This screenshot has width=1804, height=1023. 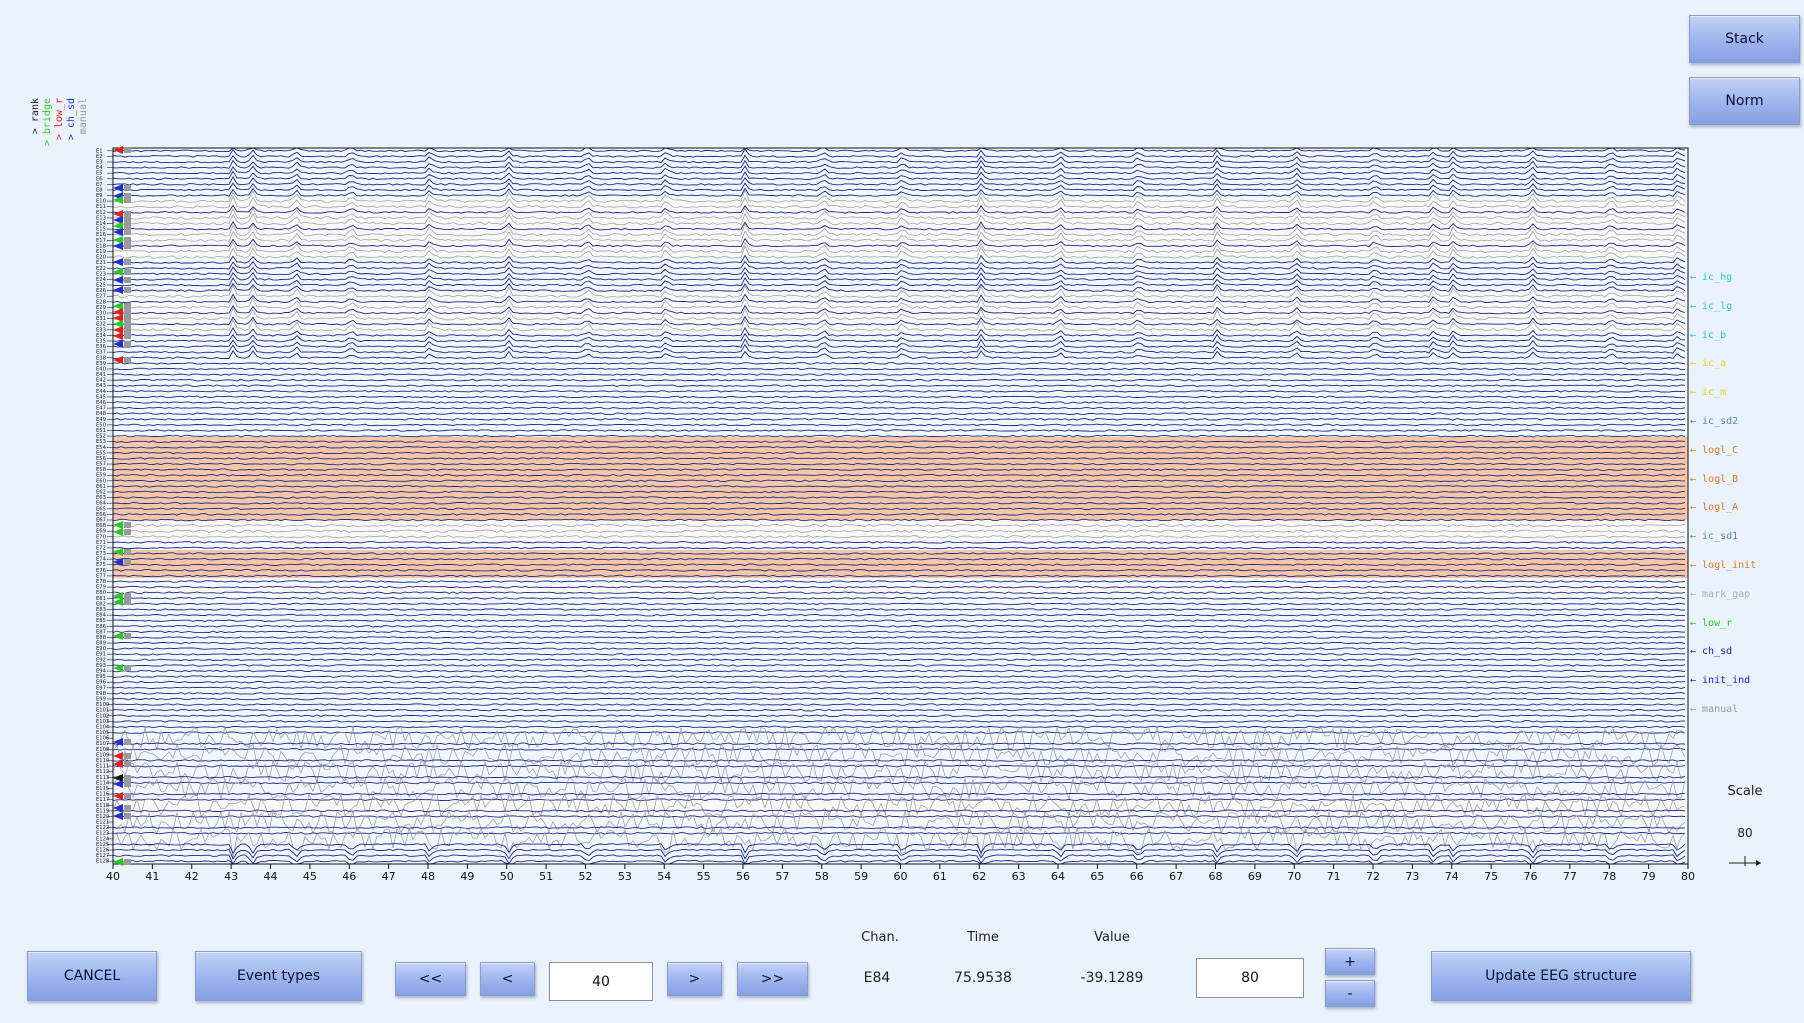 What do you see at coordinates (1714, 508) in the screenshot?
I see `marker-label-logl-A: ← logl_A` at bounding box center [1714, 508].